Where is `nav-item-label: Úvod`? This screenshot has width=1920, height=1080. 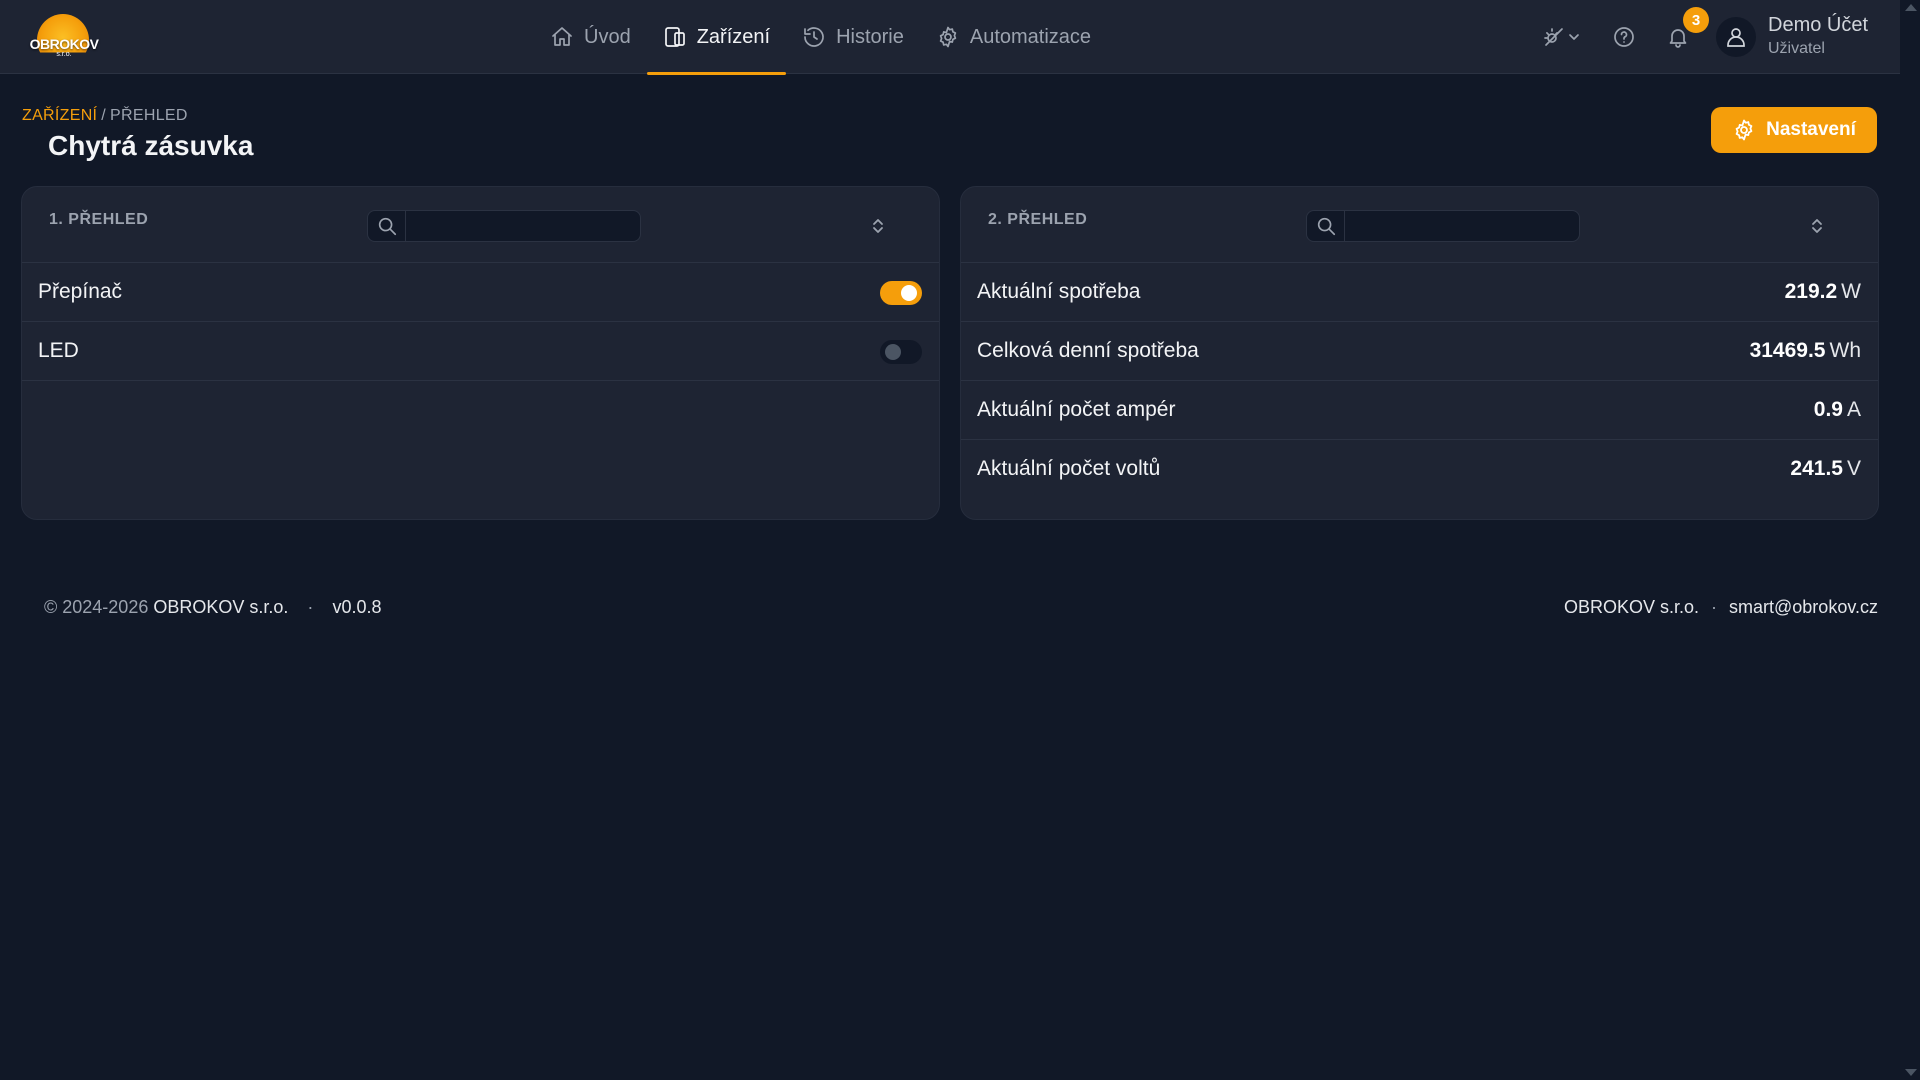 nav-item-label: Úvod is located at coordinates (607, 36).